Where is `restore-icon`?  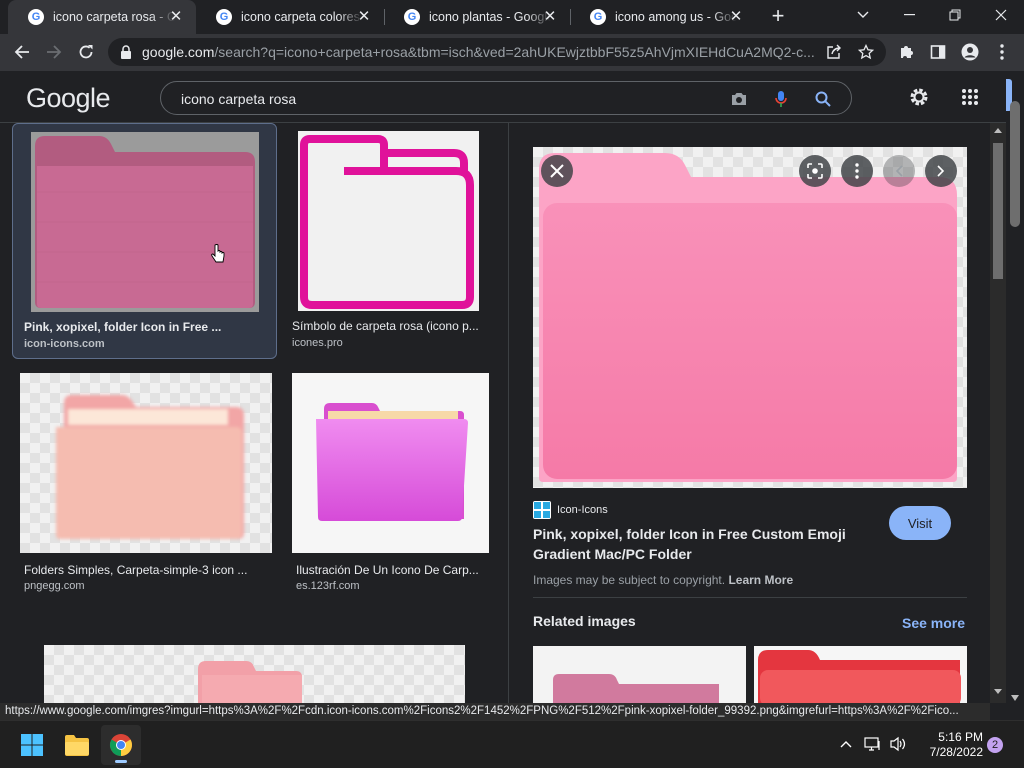 restore-icon is located at coordinates (955, 15).